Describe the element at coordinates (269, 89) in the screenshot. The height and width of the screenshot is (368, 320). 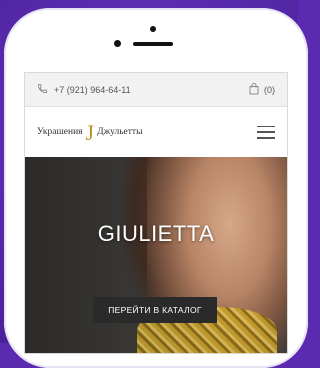
I see `cart-count: (0)` at that location.